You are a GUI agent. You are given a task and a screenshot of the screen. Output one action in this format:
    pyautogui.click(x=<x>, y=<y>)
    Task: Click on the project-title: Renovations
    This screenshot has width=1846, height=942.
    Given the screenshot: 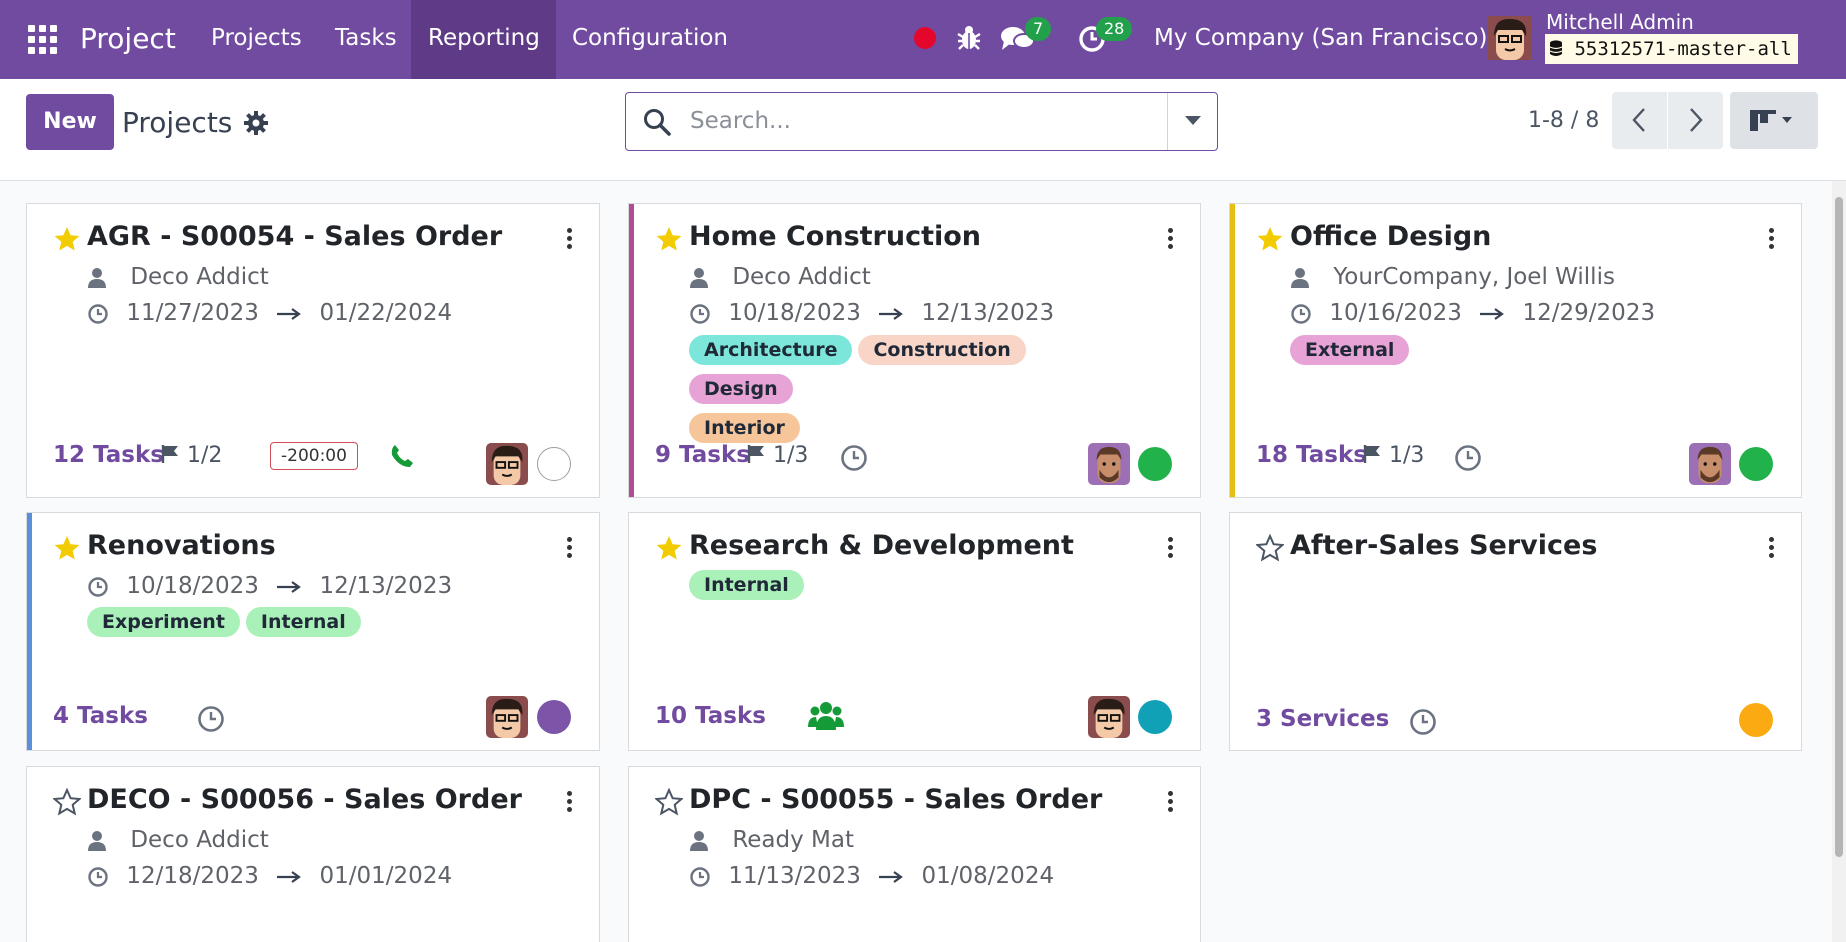 What is the action you would take?
    pyautogui.click(x=181, y=545)
    